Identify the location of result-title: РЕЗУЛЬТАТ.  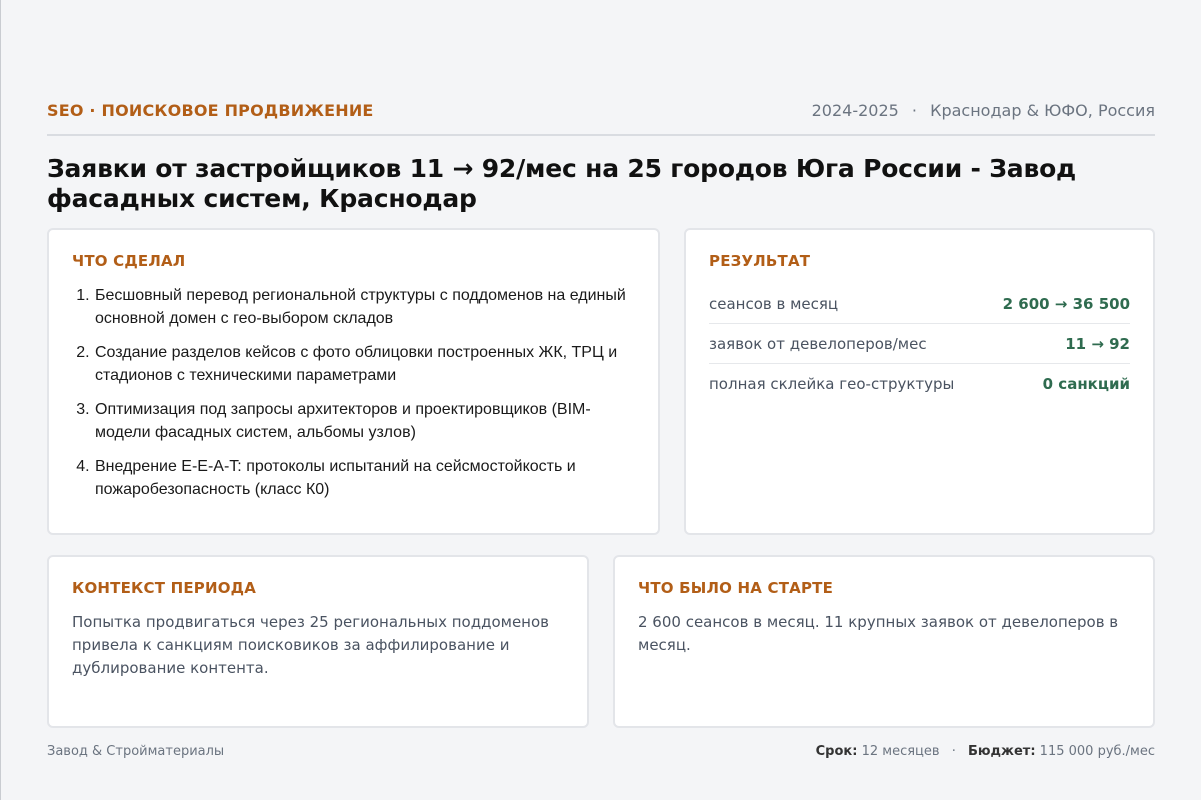
(760, 261).